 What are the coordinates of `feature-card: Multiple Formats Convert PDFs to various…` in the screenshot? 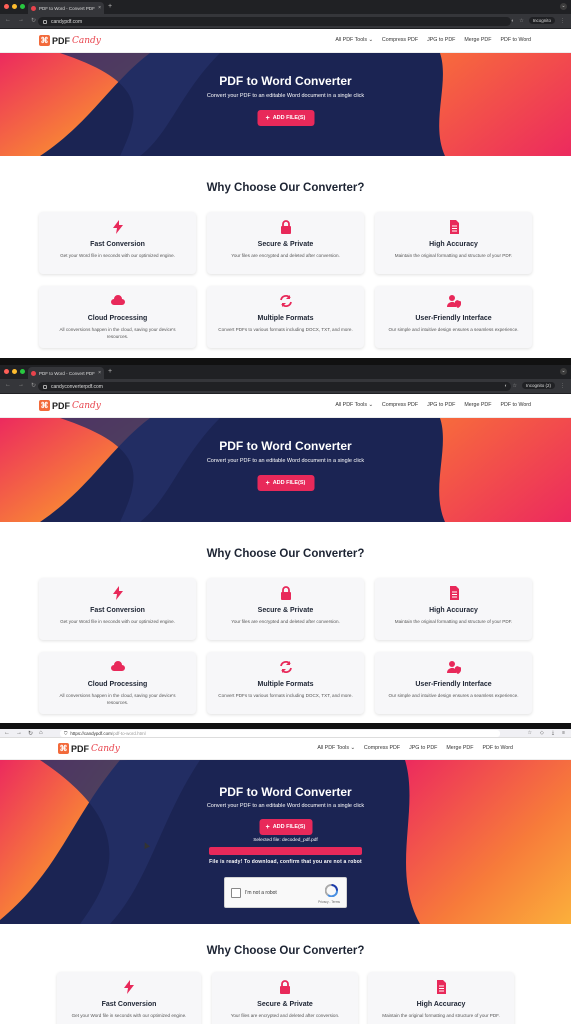 It's located at (285, 317).